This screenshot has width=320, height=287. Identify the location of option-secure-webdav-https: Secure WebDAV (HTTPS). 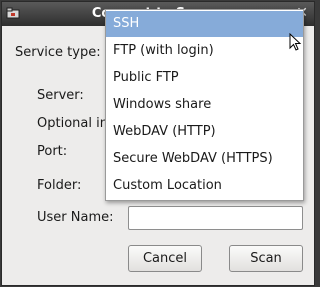
(204, 159).